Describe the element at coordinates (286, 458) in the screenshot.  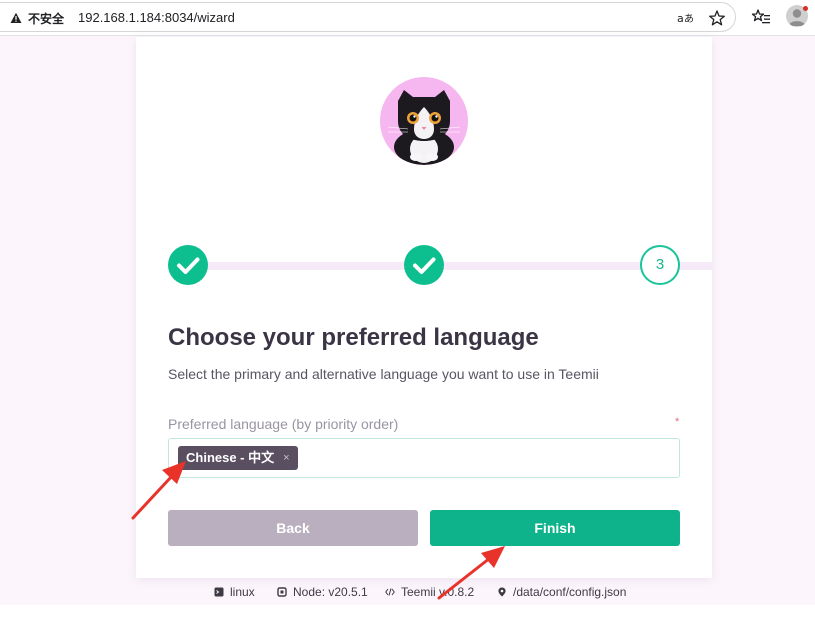
I see `chip-remove-icon: ×` at that location.